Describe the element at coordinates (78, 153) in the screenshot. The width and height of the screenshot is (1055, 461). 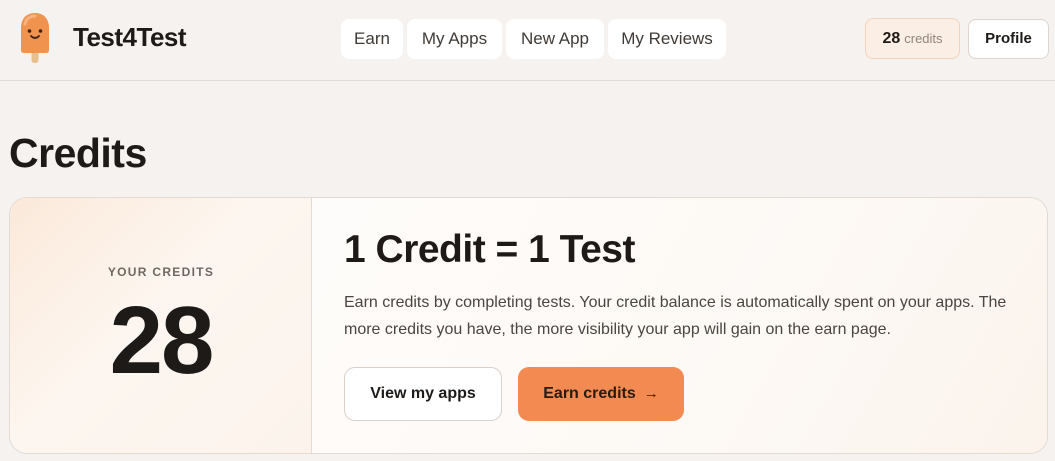
I see `page-title: Credits` at that location.